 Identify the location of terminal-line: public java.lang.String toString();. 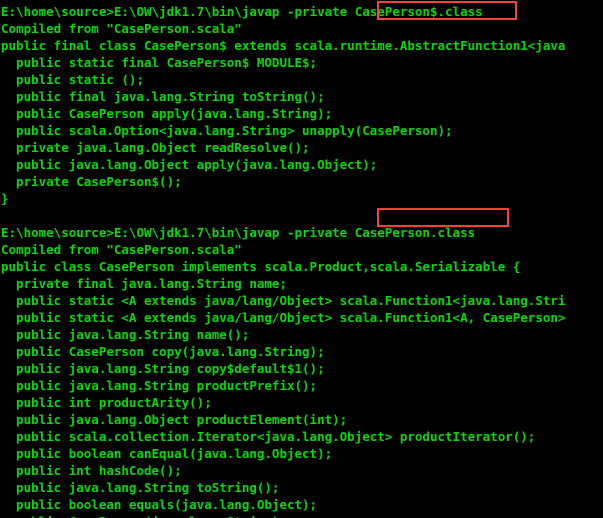
(140, 487).